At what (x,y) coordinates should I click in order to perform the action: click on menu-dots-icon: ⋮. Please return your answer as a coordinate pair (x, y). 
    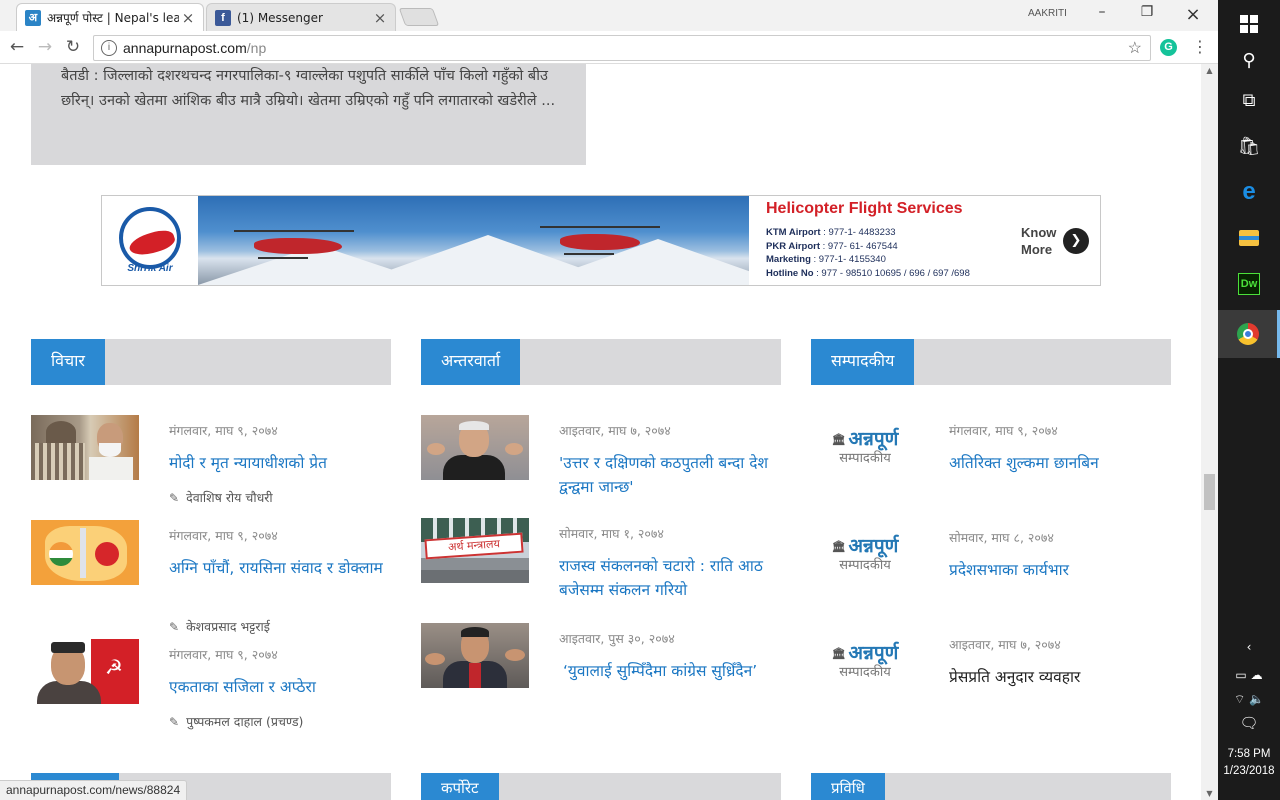
    Looking at the image, I should click on (1200, 46).